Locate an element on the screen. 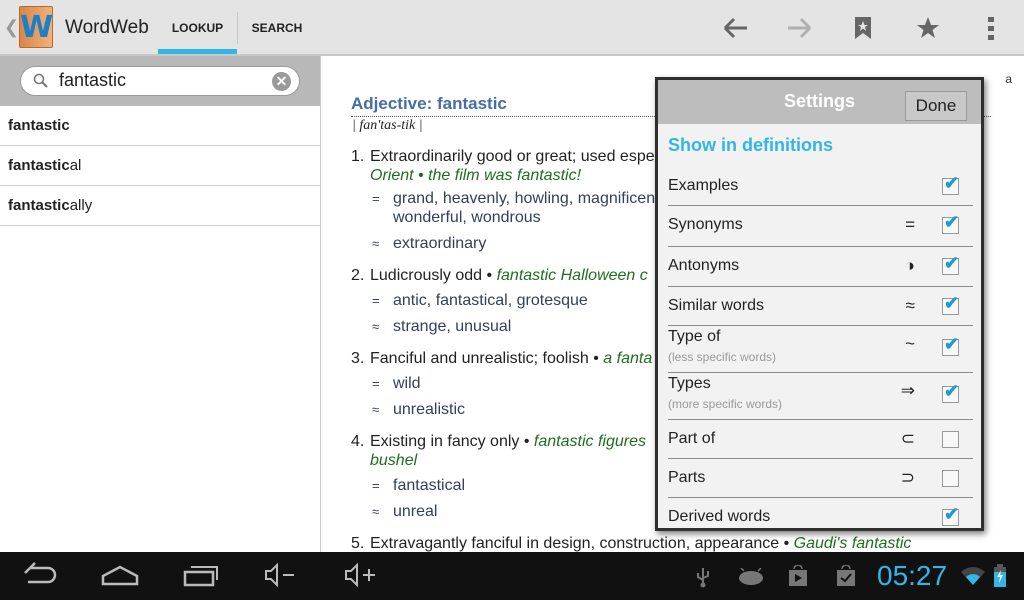 Image resolution: width=1024 pixels, height=600 pixels. similar-words: ≈ unreal is located at coordinates (404, 511).